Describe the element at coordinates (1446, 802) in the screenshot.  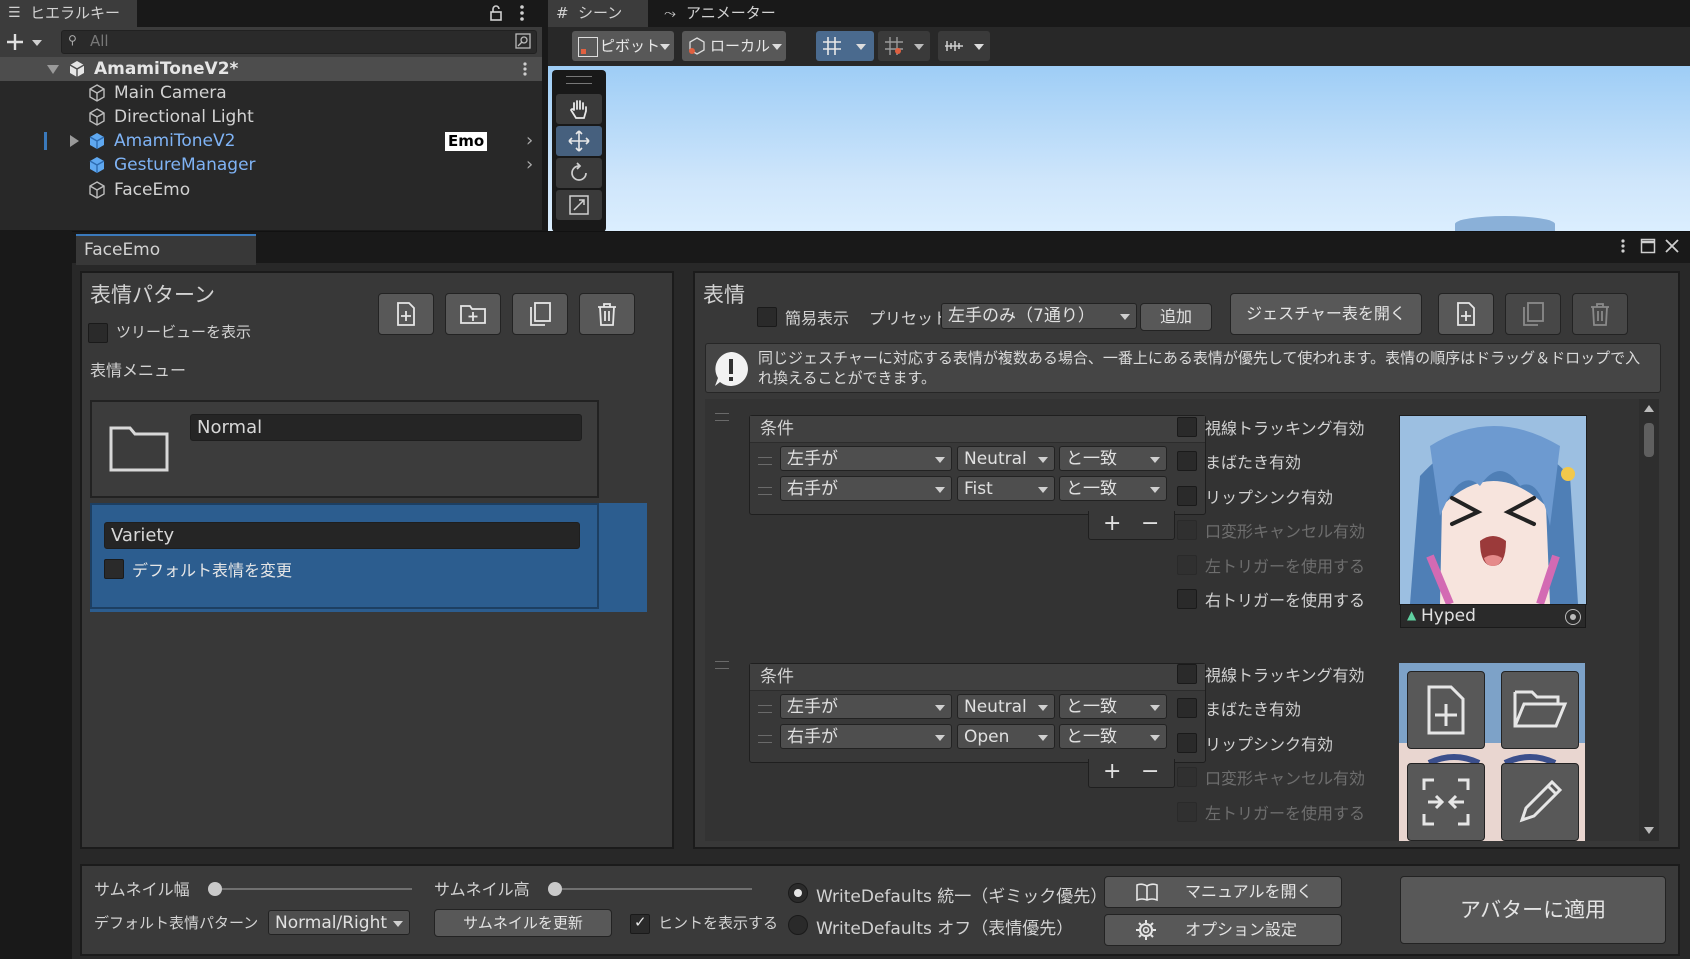
I see `combine-clip-button` at that location.